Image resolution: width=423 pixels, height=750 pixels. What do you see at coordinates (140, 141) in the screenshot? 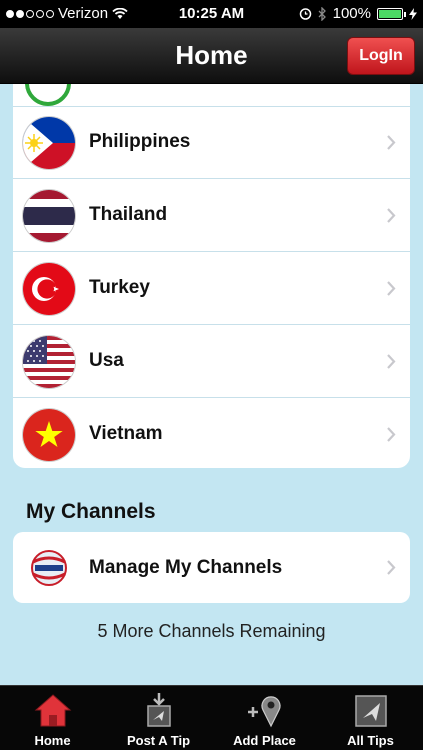
I see `country-label: Philippines` at bounding box center [140, 141].